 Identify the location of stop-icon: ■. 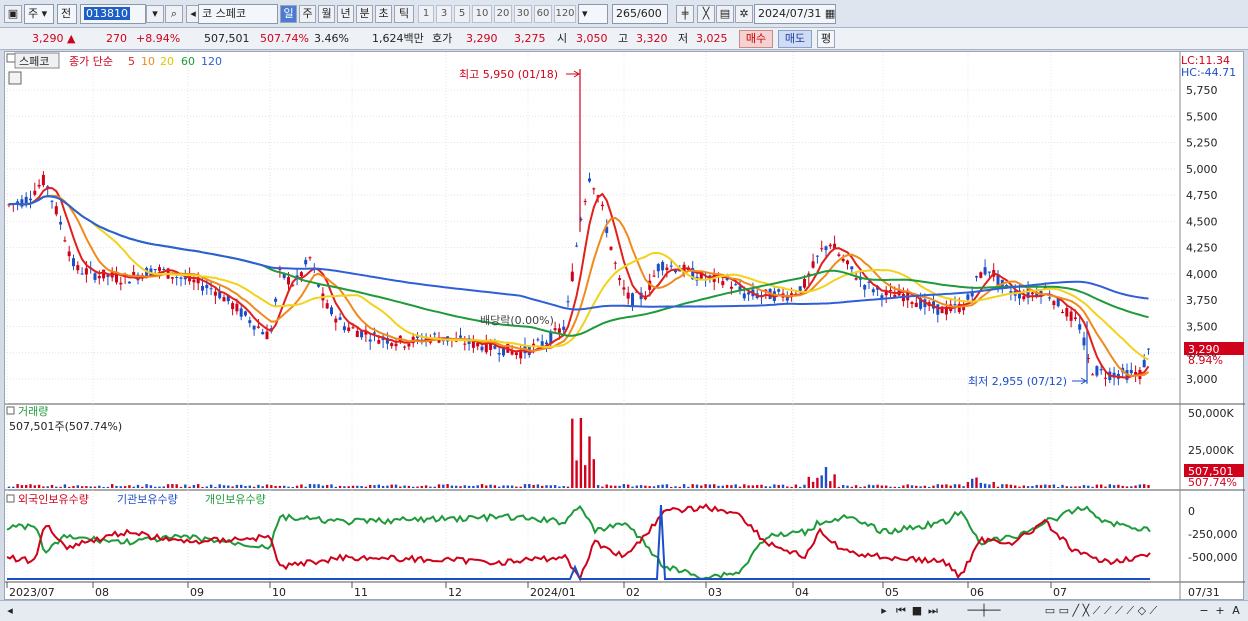
(917, 611).